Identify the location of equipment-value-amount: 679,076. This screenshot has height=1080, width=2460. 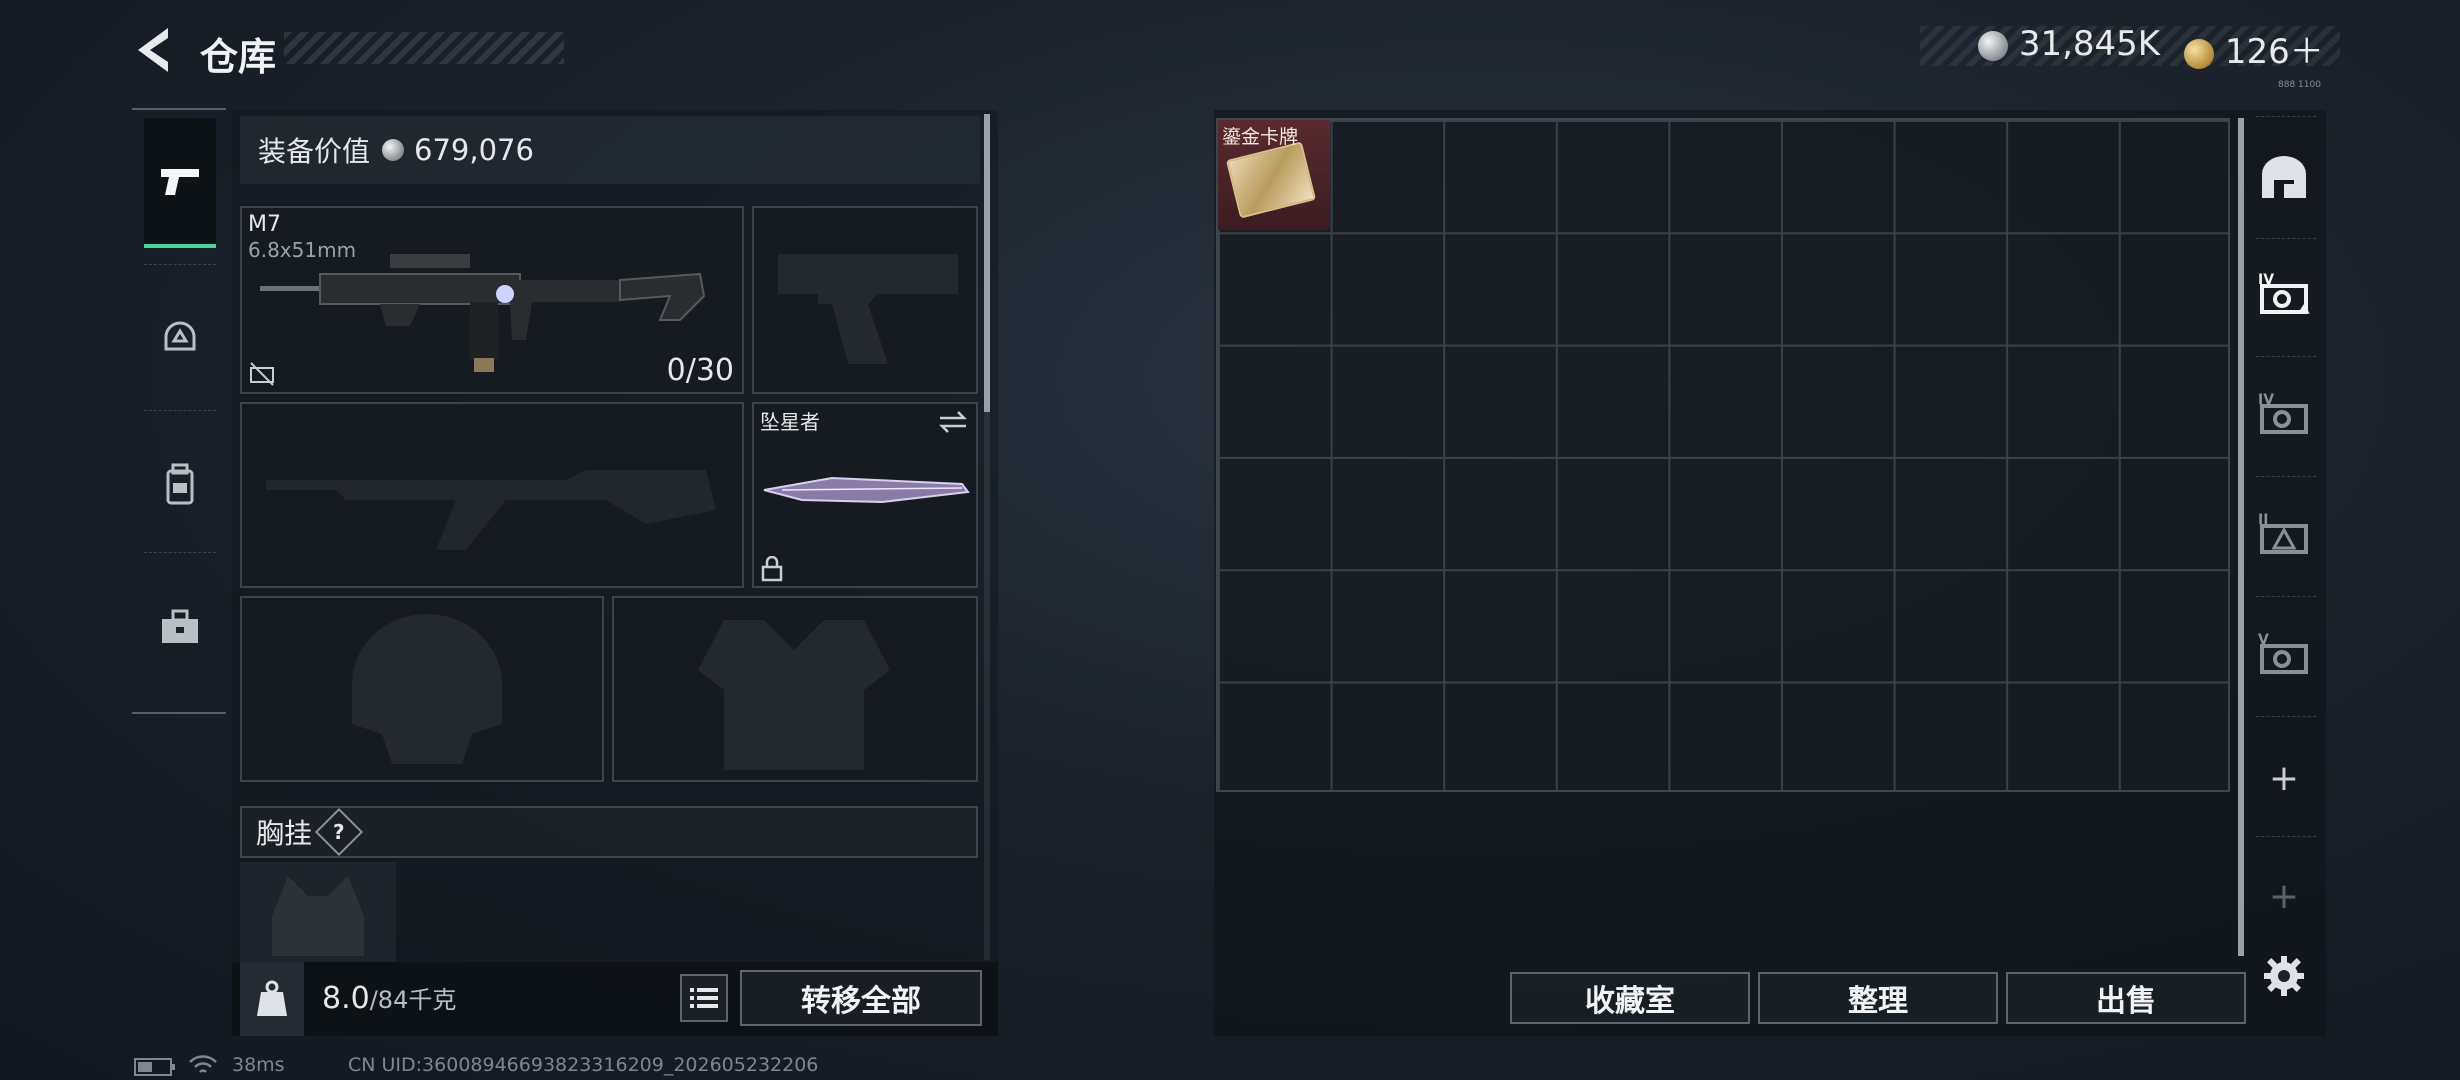
(474, 150).